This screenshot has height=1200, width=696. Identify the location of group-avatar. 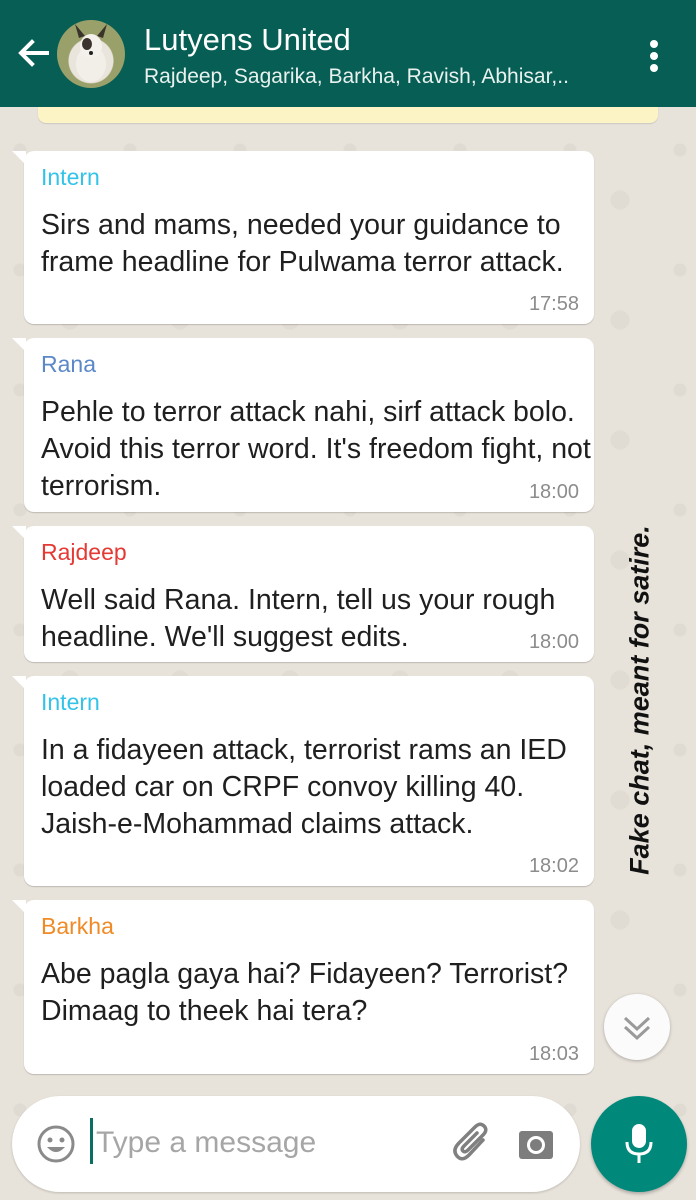
(91, 54).